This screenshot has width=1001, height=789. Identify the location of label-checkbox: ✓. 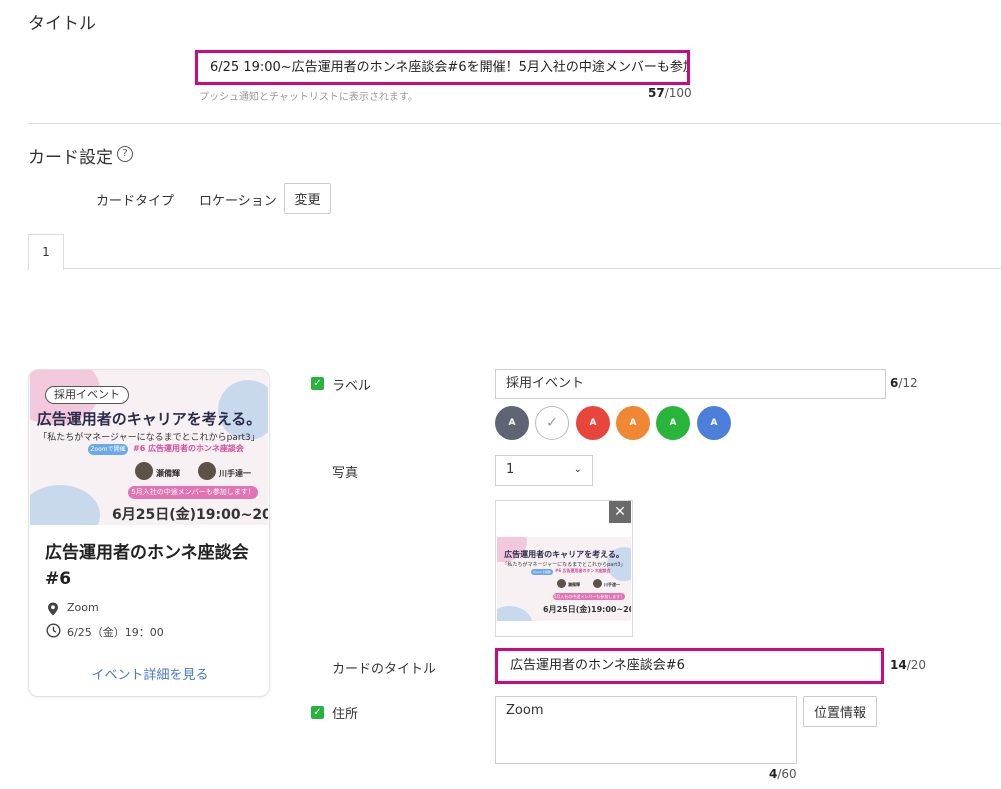
(317, 383).